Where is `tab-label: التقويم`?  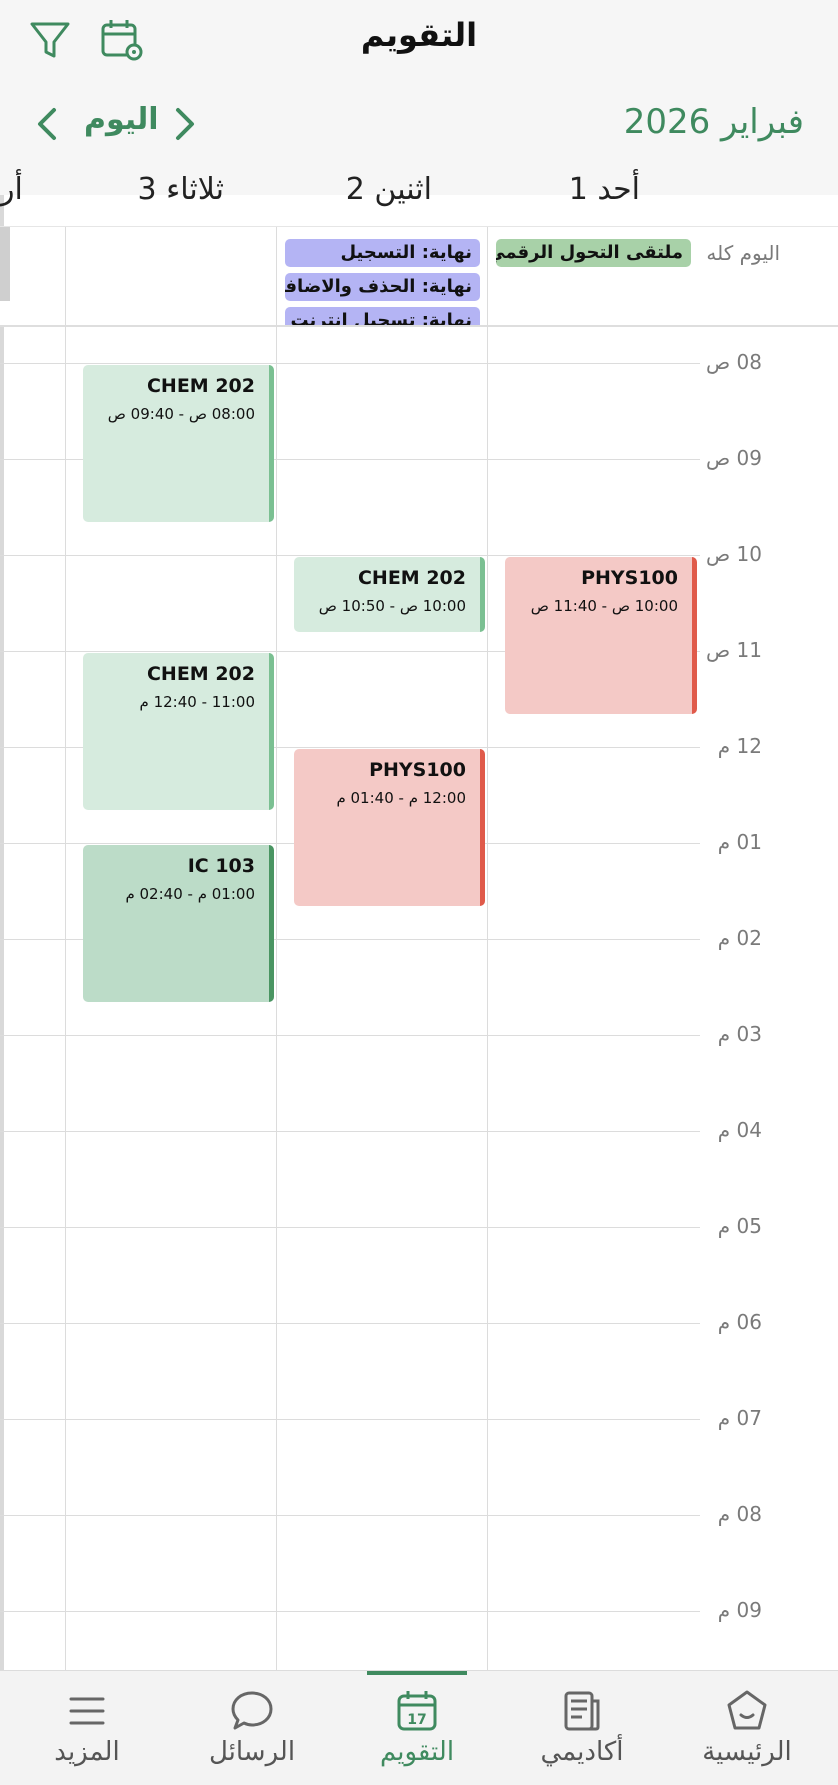
tab-label: التقويم is located at coordinates (417, 1752).